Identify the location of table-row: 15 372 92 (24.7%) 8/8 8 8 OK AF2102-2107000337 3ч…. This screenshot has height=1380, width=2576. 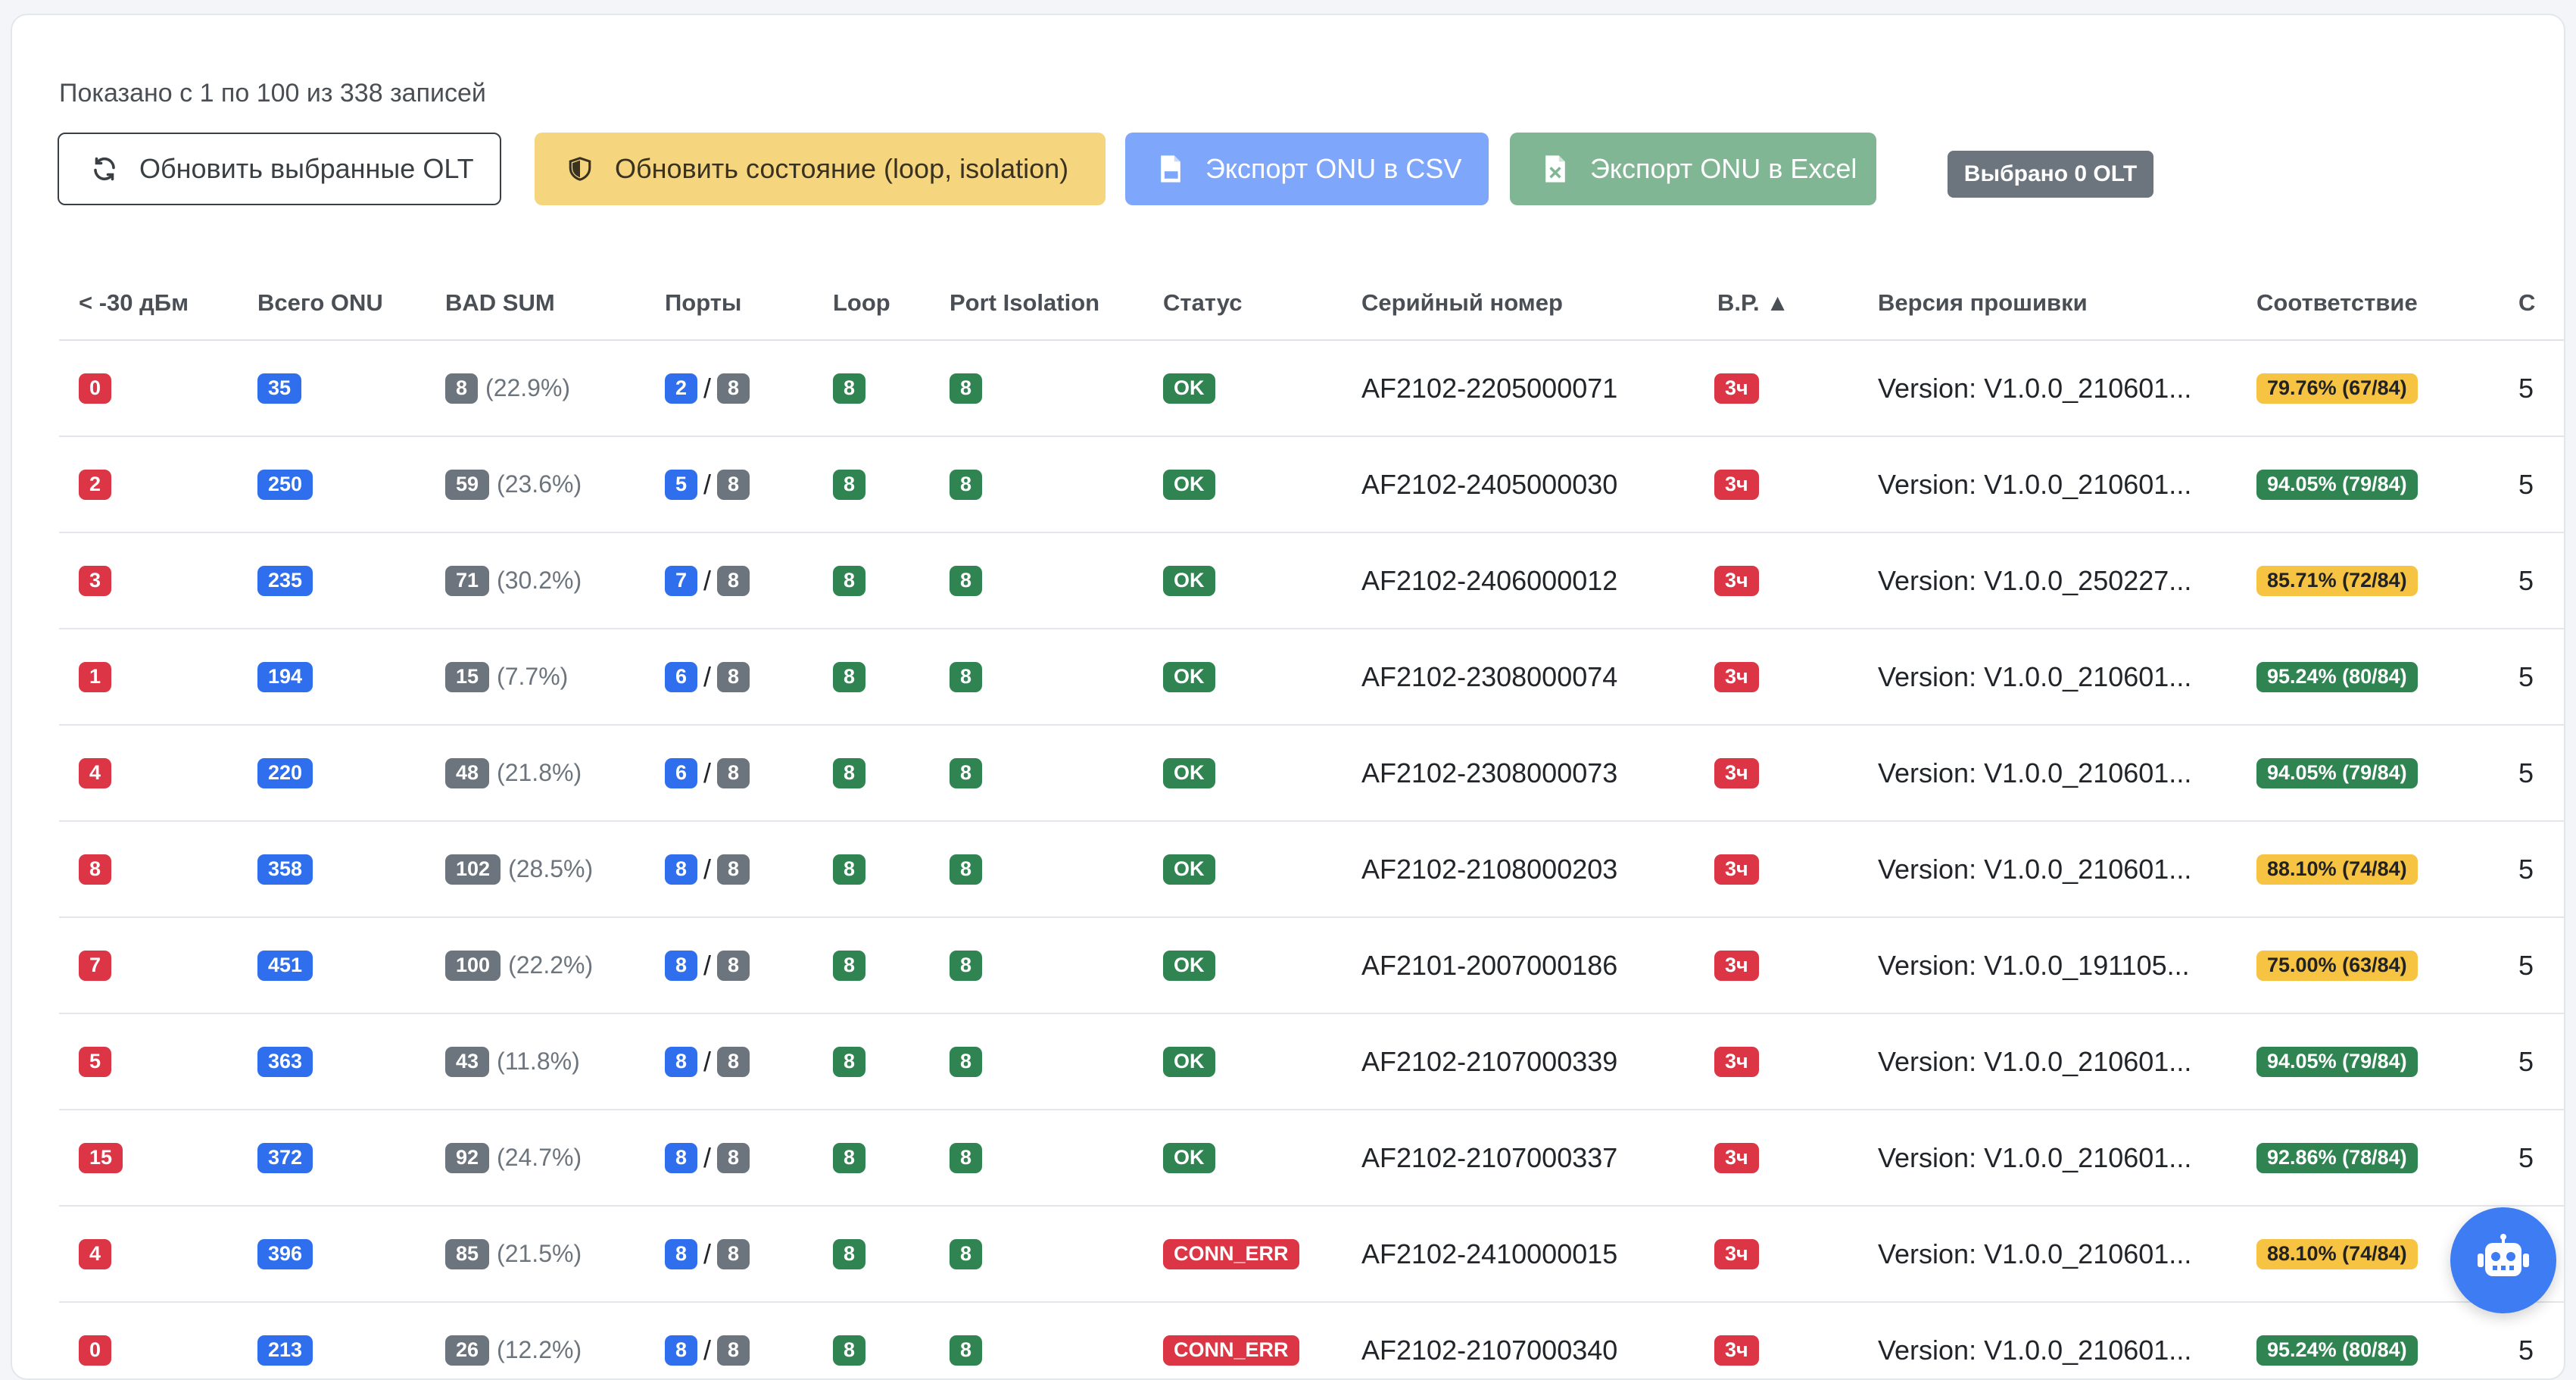
(1311, 1158).